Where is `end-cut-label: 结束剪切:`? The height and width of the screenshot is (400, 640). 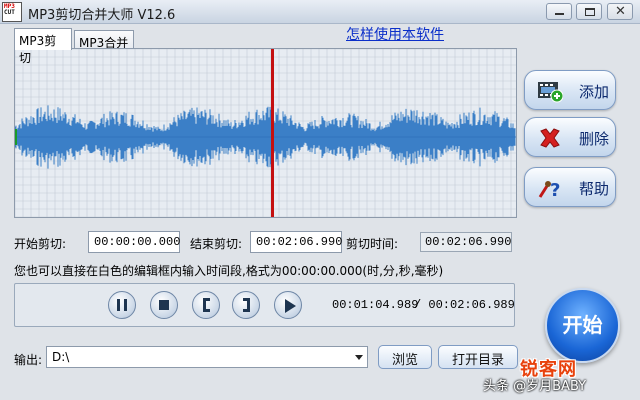
end-cut-label: 结束剪切: is located at coordinates (216, 244).